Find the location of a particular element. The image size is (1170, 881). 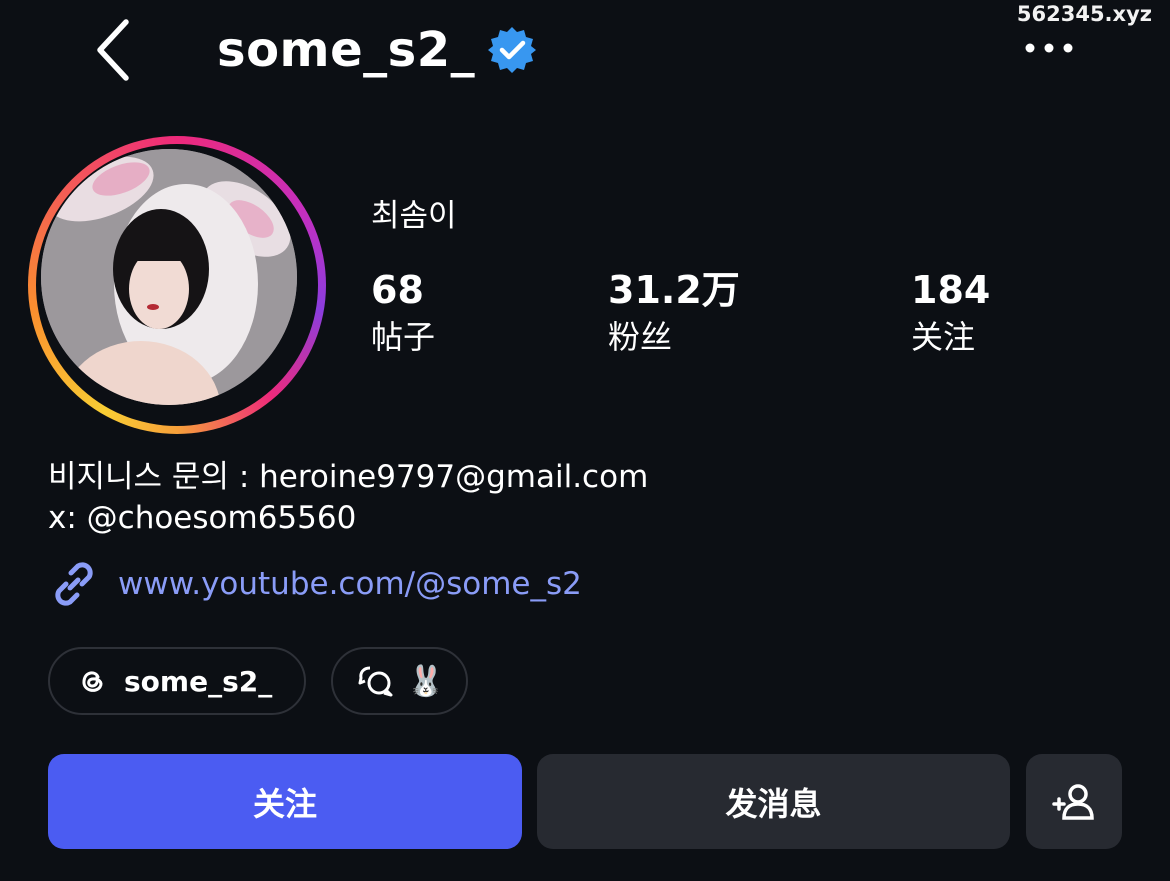

stat-following: 184 关注 is located at coordinates (950, 313).